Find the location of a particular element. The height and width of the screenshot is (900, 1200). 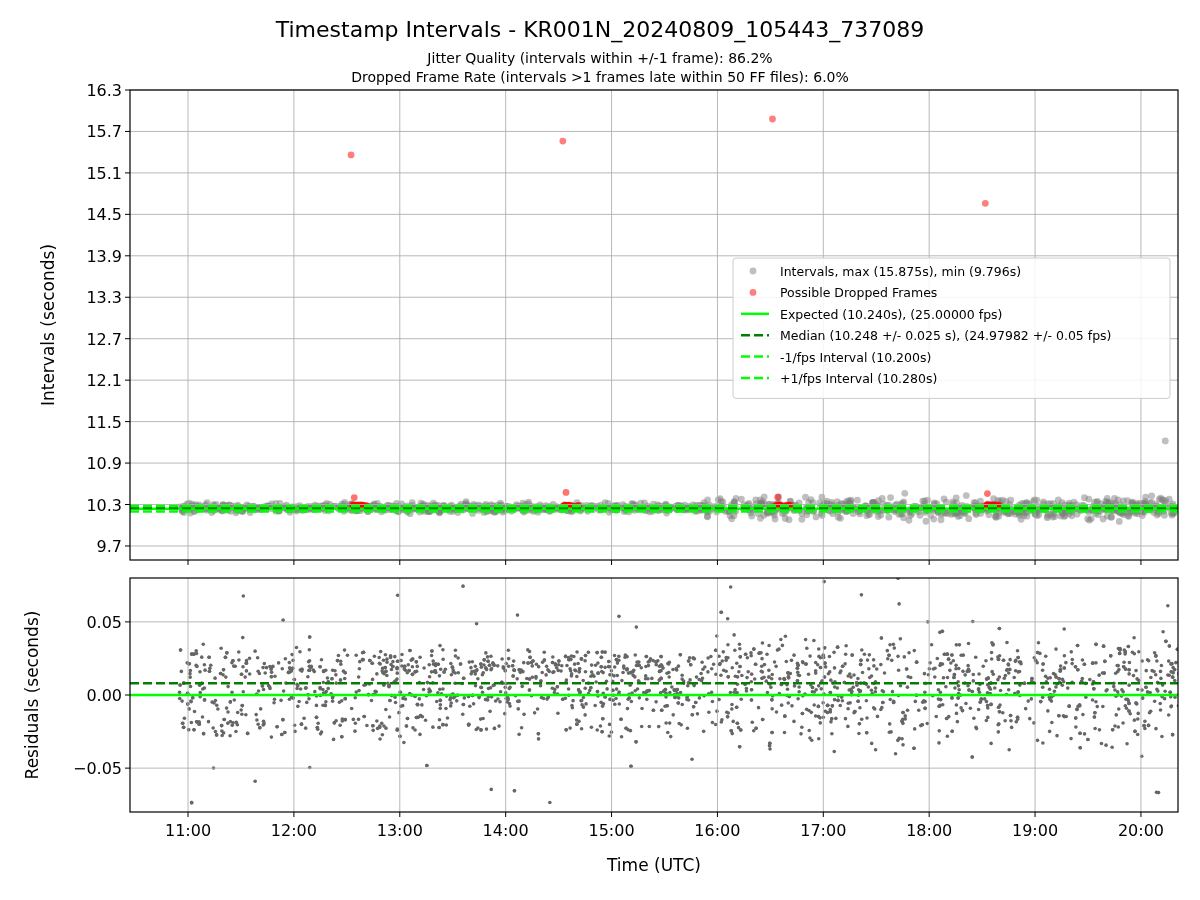

tick-label: 19:00 is located at coordinates (1035, 830).